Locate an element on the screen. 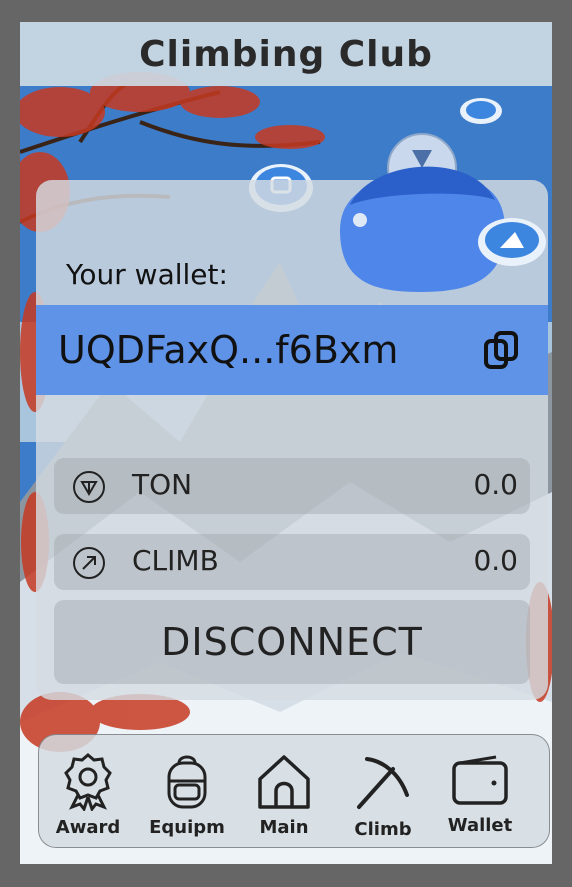  token-row-climb: CLIMB 0.0 is located at coordinates (292, 562).